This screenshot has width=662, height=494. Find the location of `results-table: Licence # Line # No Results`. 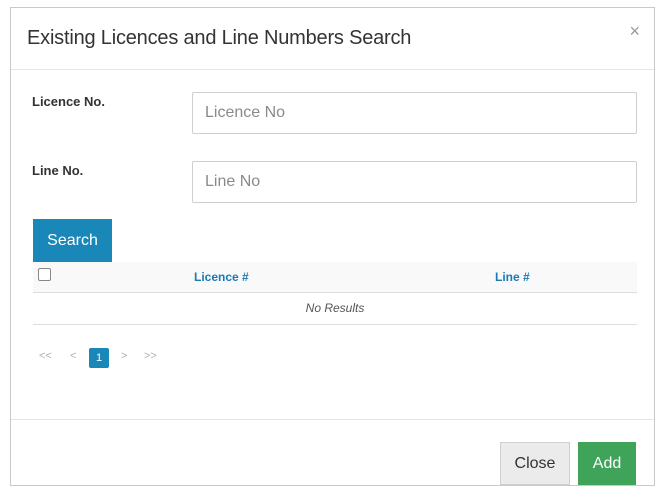

results-table: Licence # Line # No Results is located at coordinates (335, 293).